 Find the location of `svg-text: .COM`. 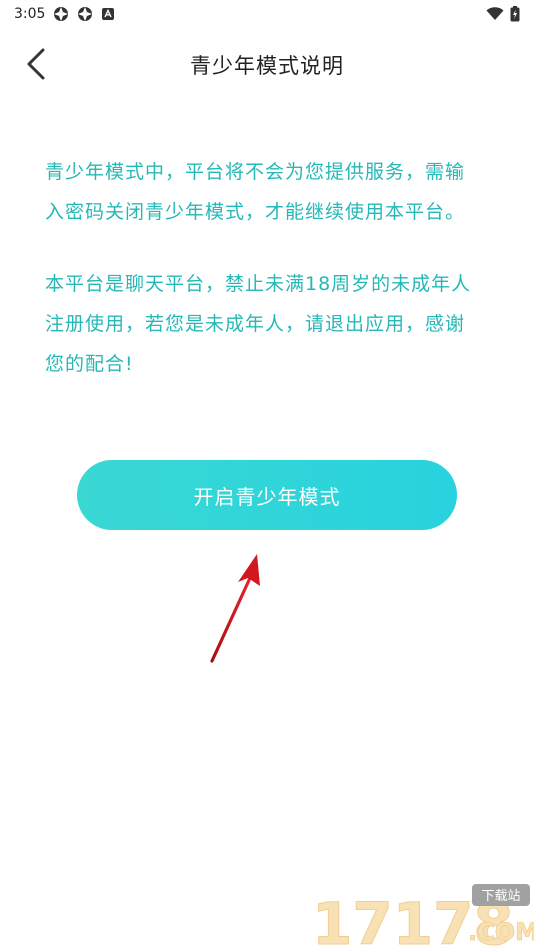

svg-text: .COM is located at coordinates (501, 932).